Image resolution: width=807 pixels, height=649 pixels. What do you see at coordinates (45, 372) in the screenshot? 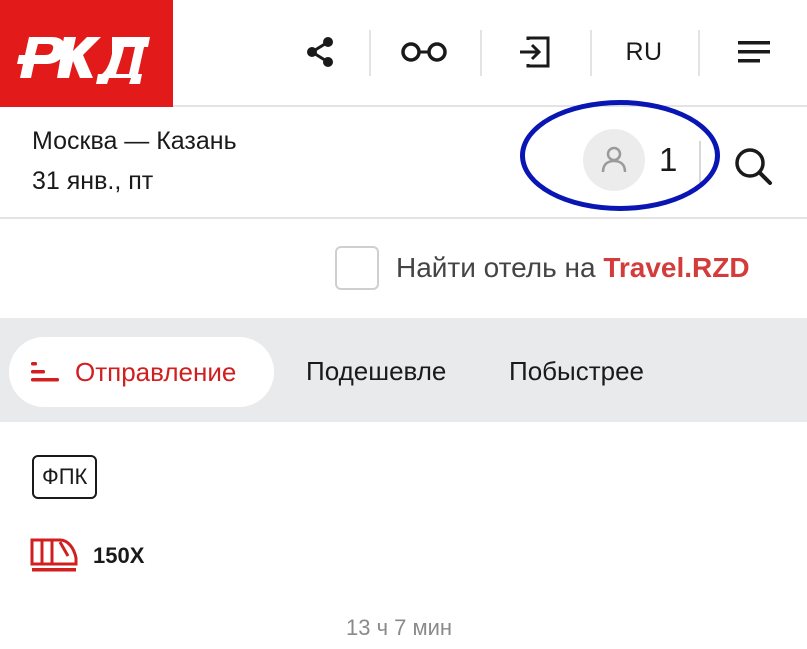
I see `sort-icon` at bounding box center [45, 372].